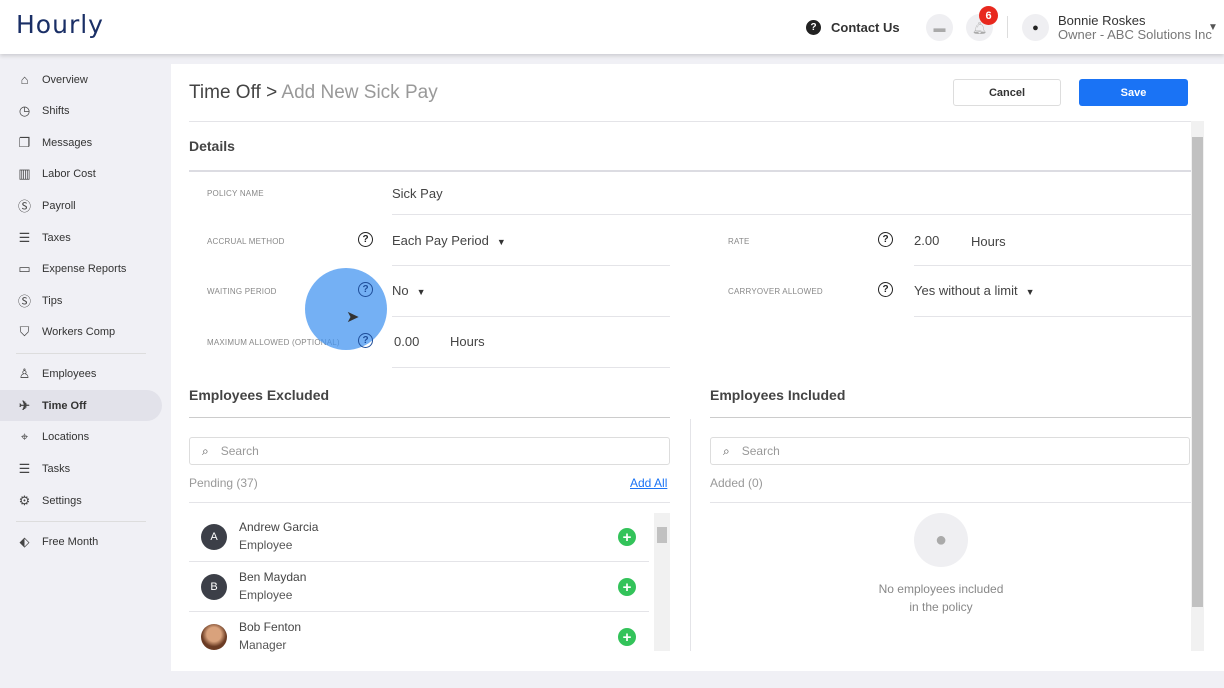 Image resolution: width=1224 pixels, height=688 pixels. What do you see at coordinates (81, 173) in the screenshot?
I see `sidebar-item-labor-cost: ▥ Labor Cost` at bounding box center [81, 173].